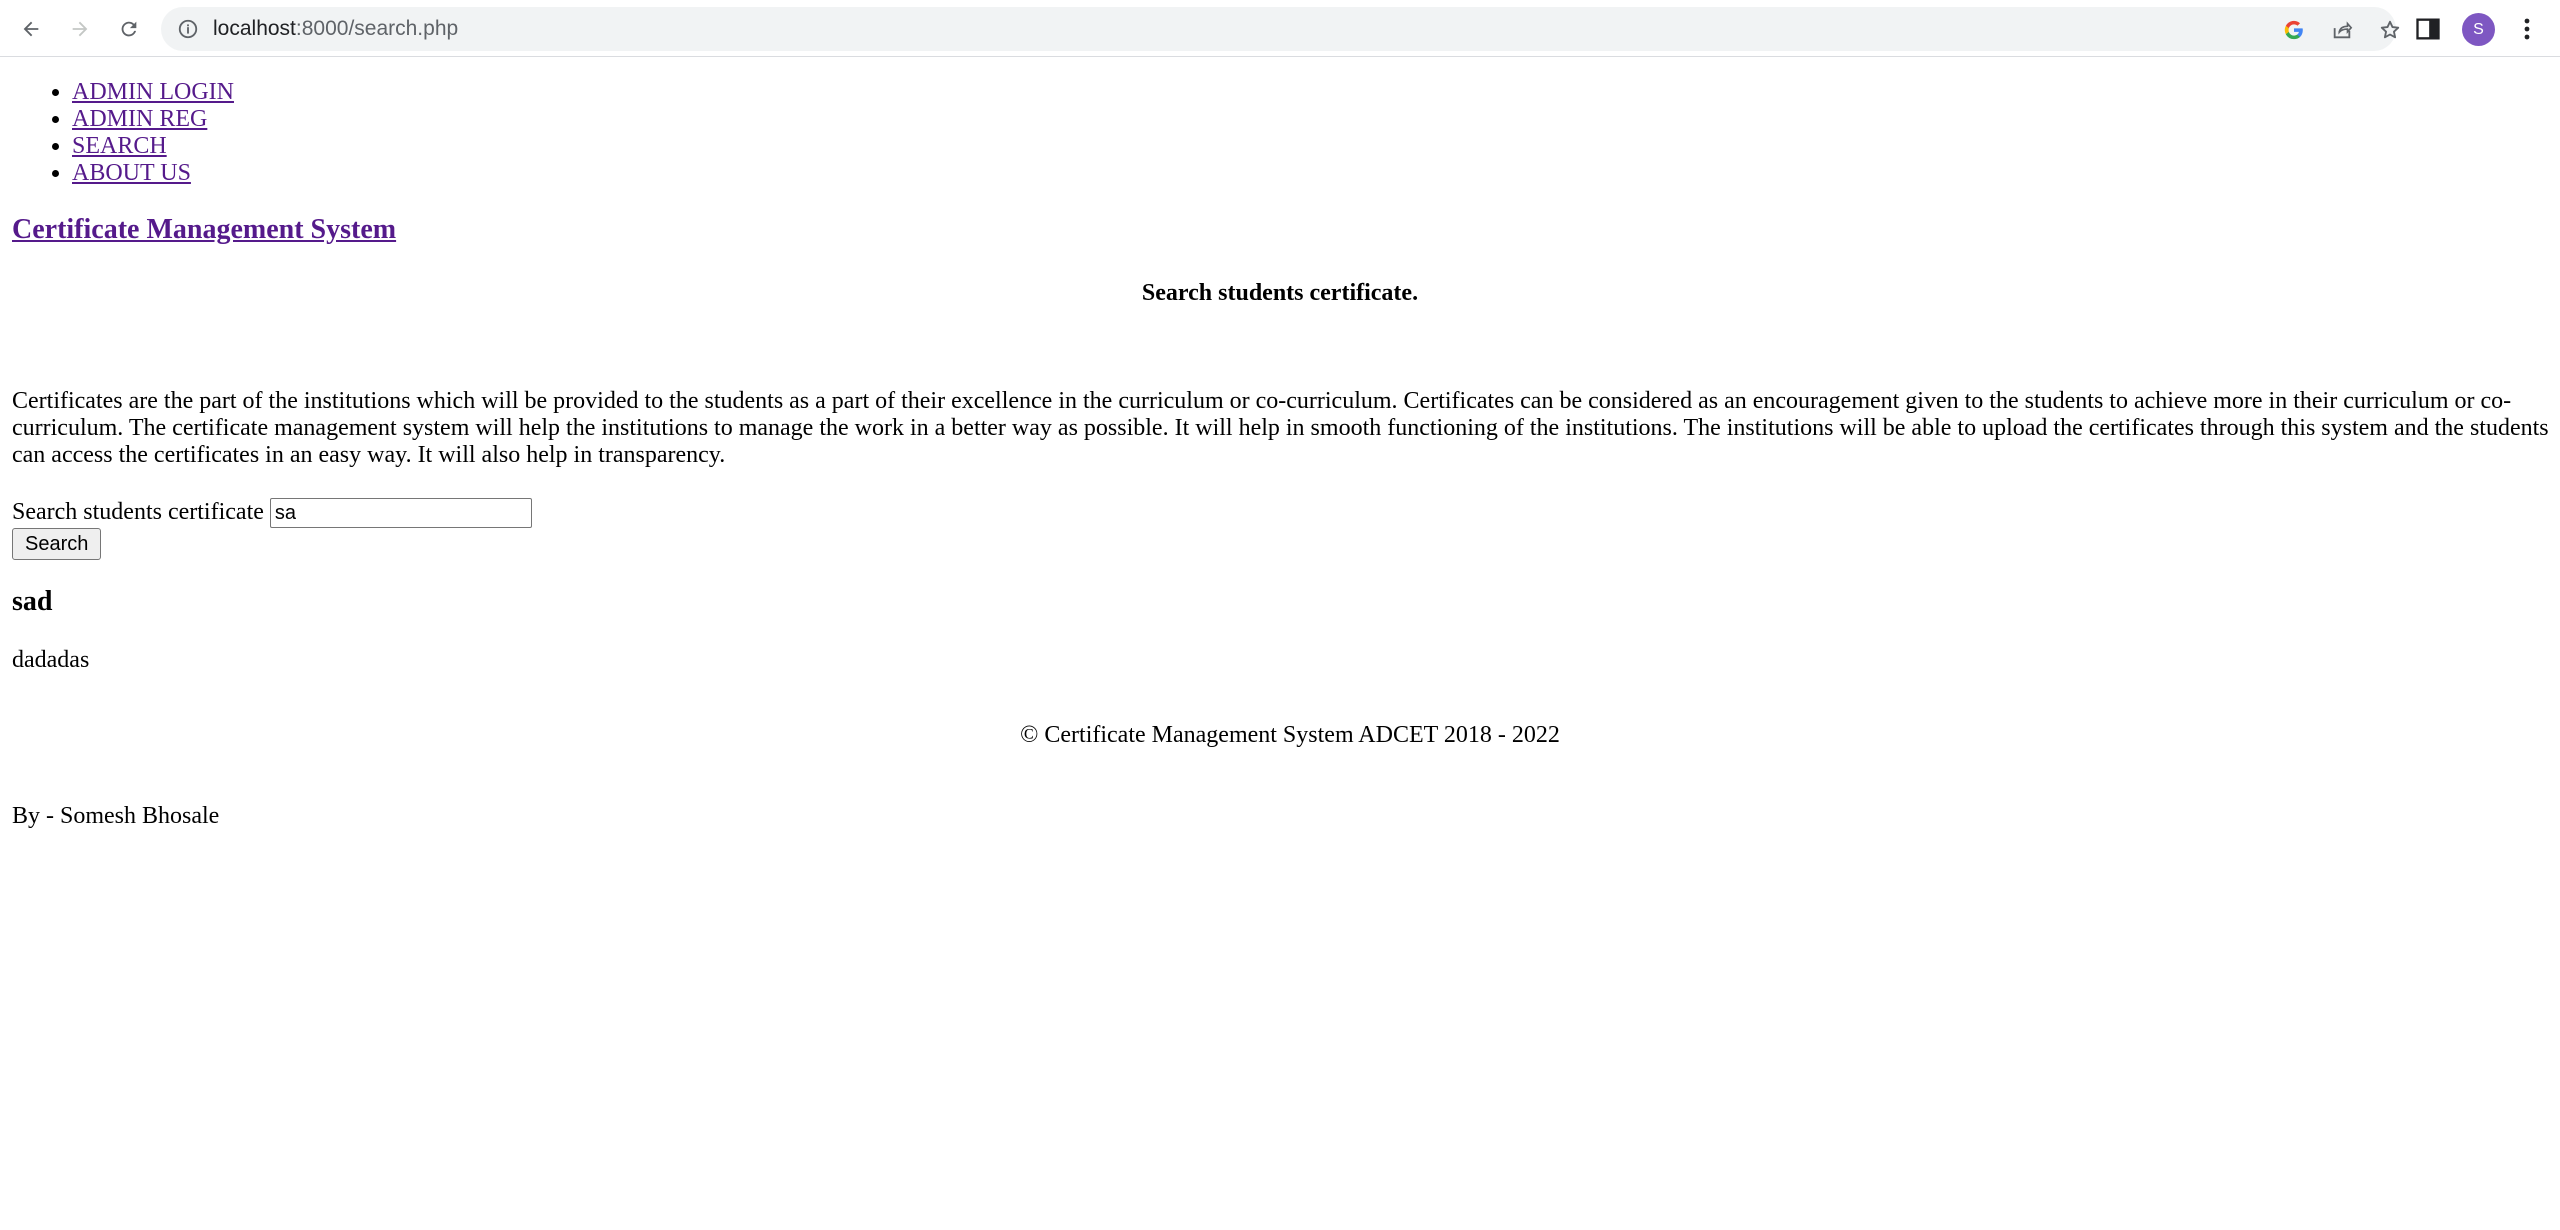 This screenshot has width=2560, height=1230. I want to click on nav-link-about-us: ABOUT US, so click(131, 173).